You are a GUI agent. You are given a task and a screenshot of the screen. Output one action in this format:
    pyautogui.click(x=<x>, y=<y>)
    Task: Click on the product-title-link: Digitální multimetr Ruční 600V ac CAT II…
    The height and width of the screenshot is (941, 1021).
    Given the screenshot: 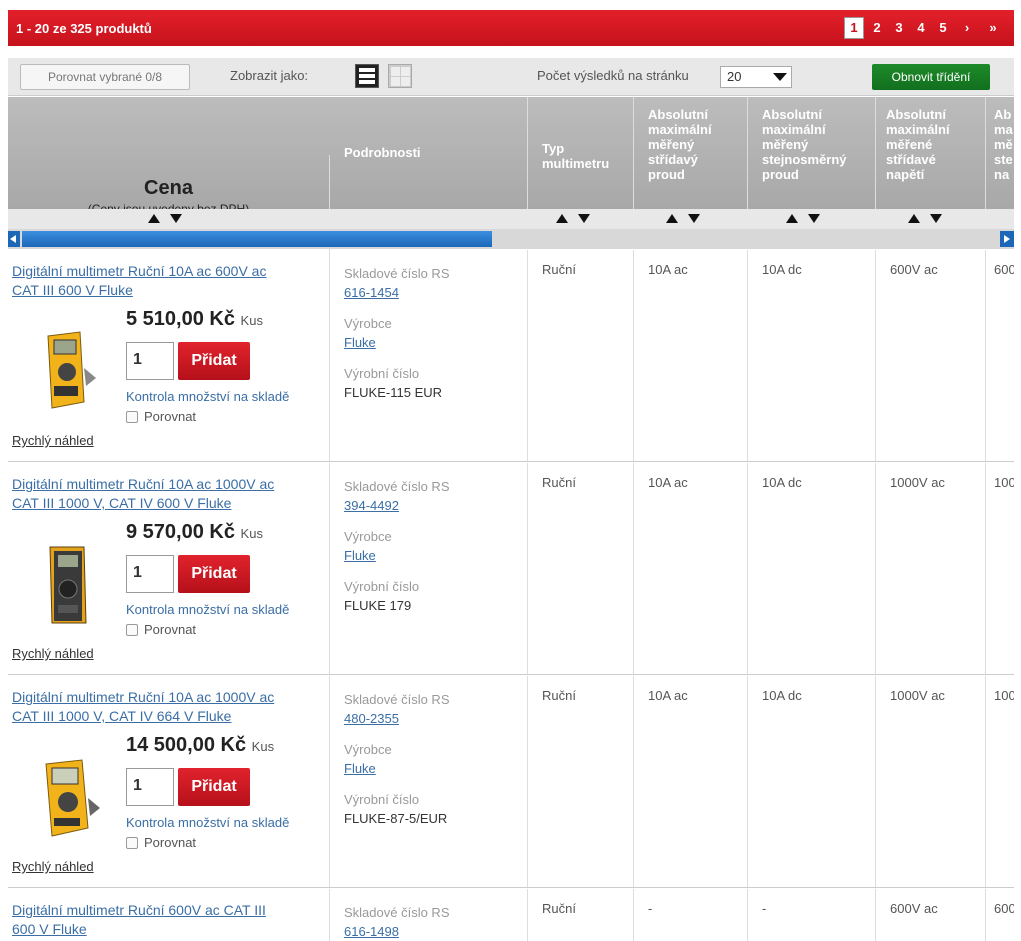 What is the action you would take?
    pyautogui.click(x=167, y=920)
    